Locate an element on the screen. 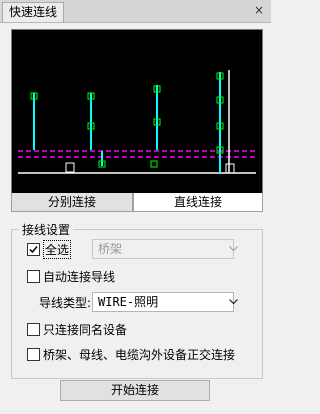 This screenshot has height=414, width=320. same-name-label: 只连接同名设备 is located at coordinates (85, 329).